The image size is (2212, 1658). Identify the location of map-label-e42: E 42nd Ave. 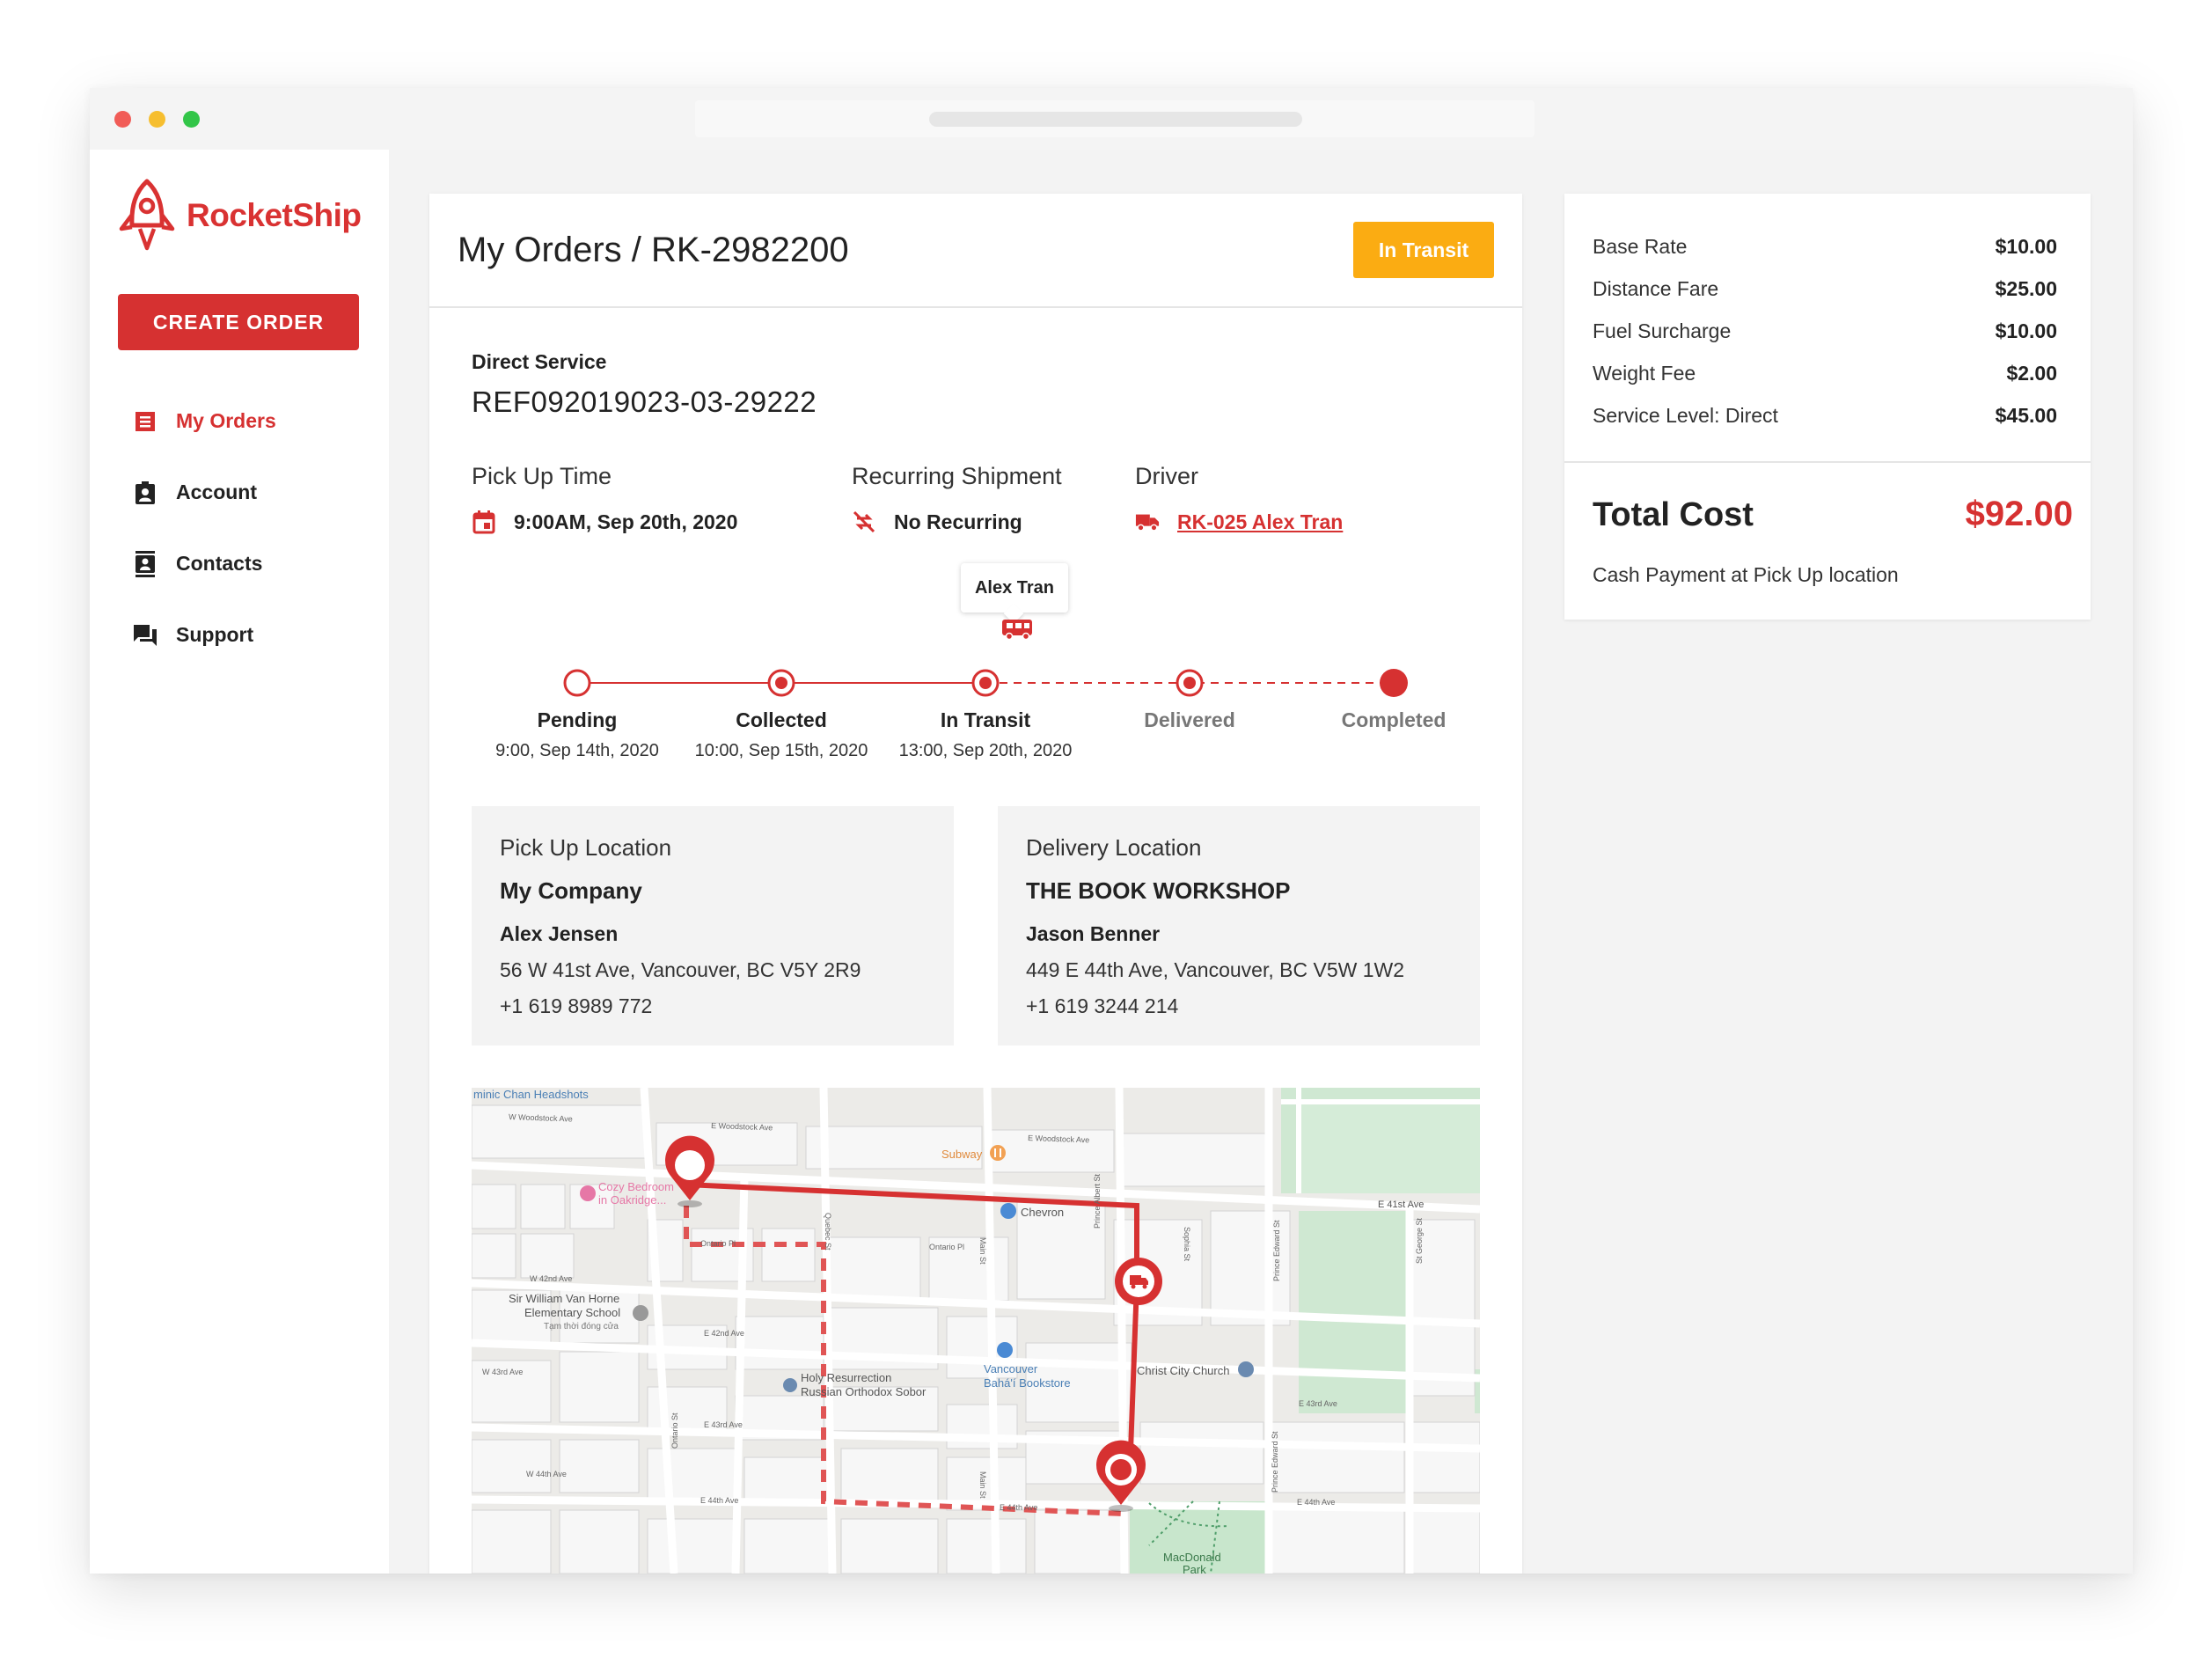
(724, 1333).